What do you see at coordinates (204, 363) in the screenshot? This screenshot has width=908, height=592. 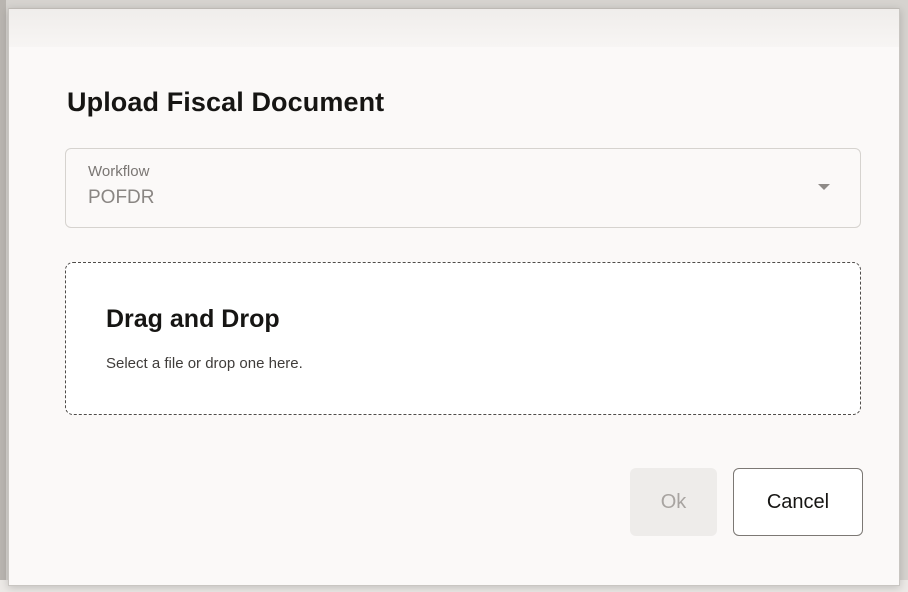 I see `drop-zone-subtitle: Select a file or drop one here.` at bounding box center [204, 363].